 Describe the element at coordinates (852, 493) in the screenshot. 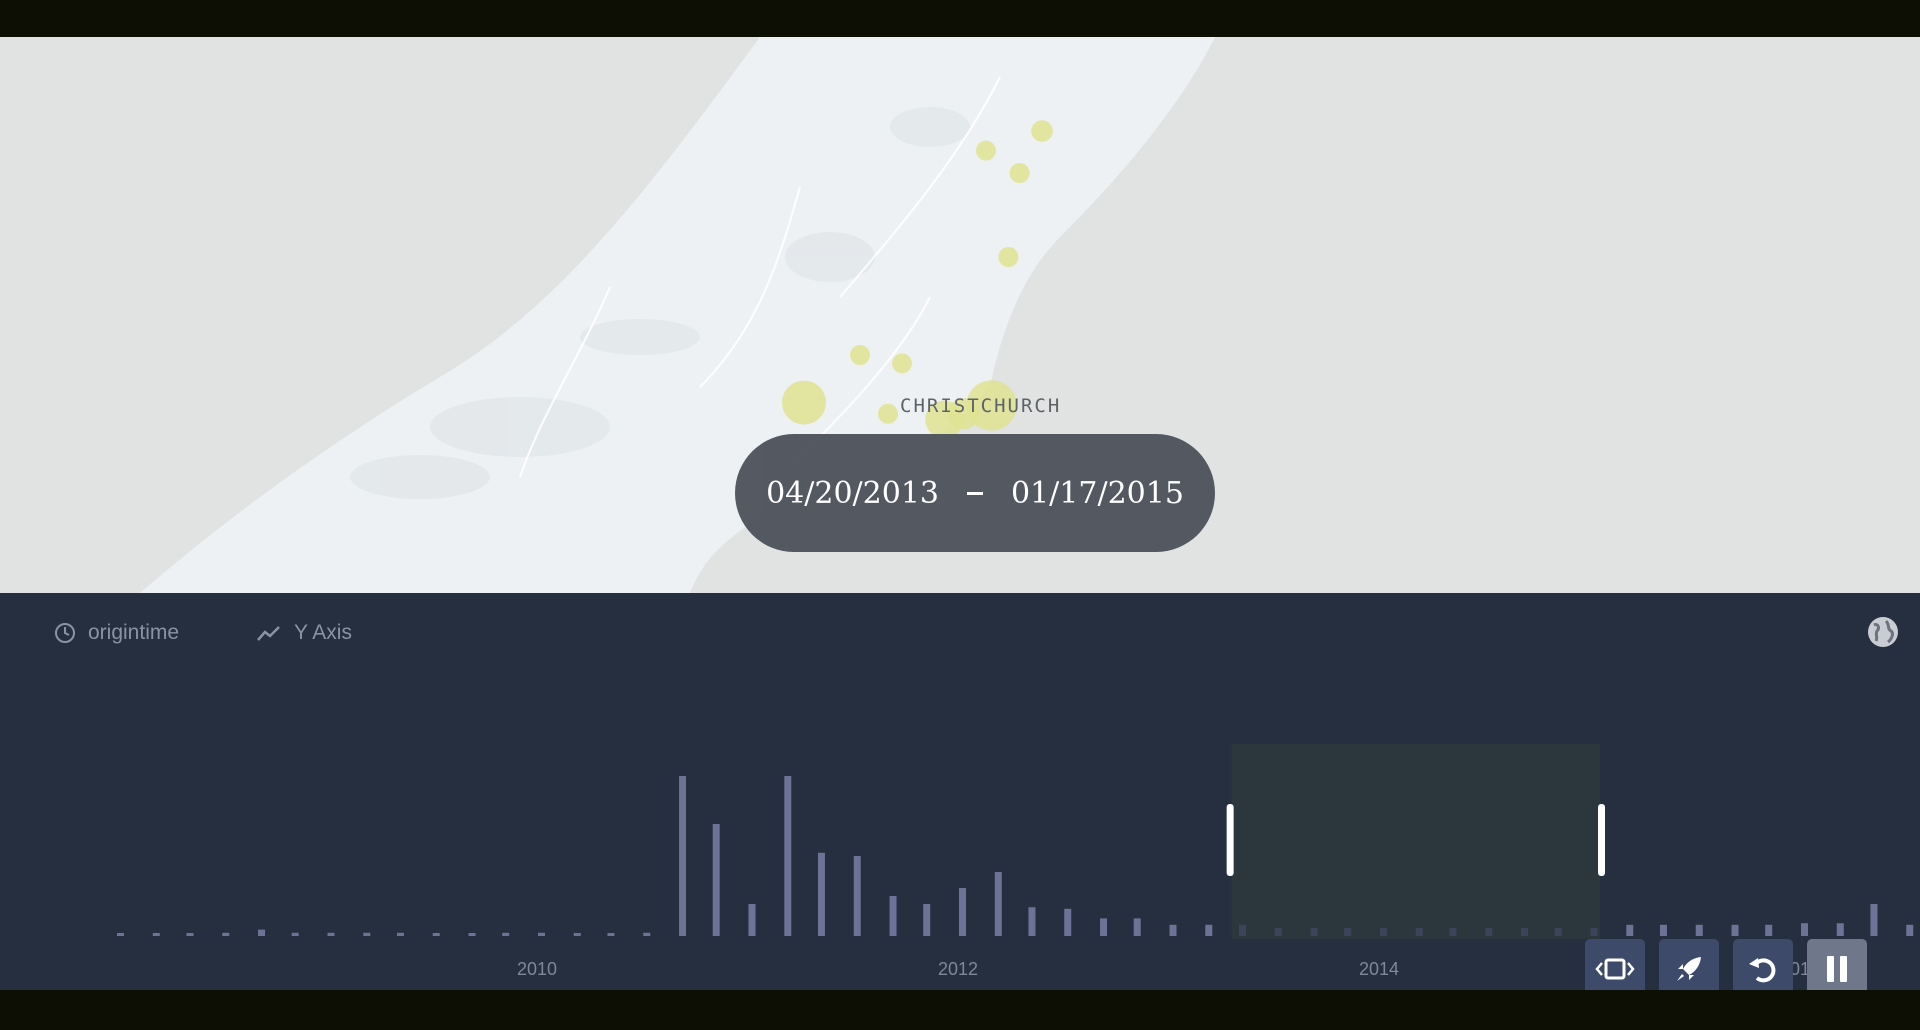

I see `range-start-date: 04/20/2013` at that location.